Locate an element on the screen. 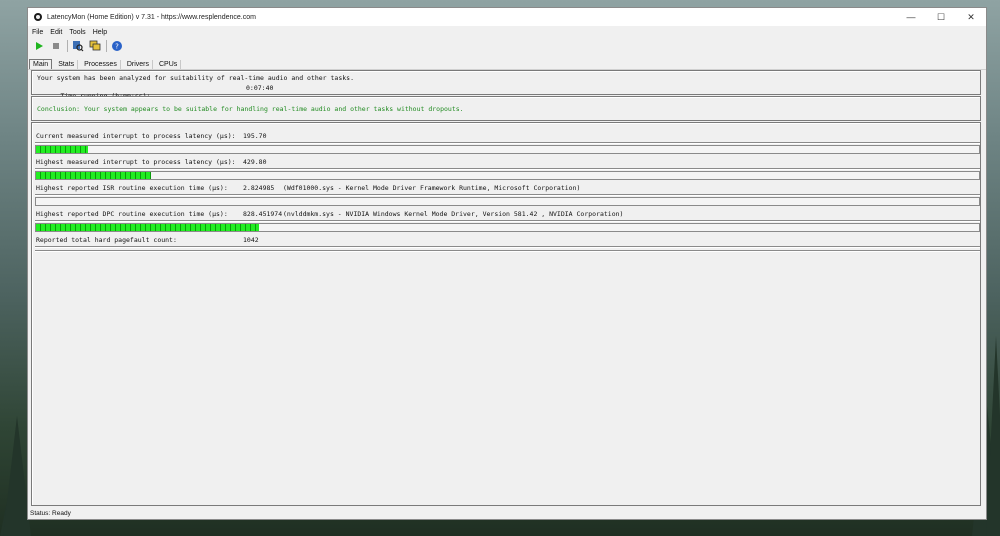 This screenshot has width=1000, height=536. search-icon is located at coordinates (78, 46).